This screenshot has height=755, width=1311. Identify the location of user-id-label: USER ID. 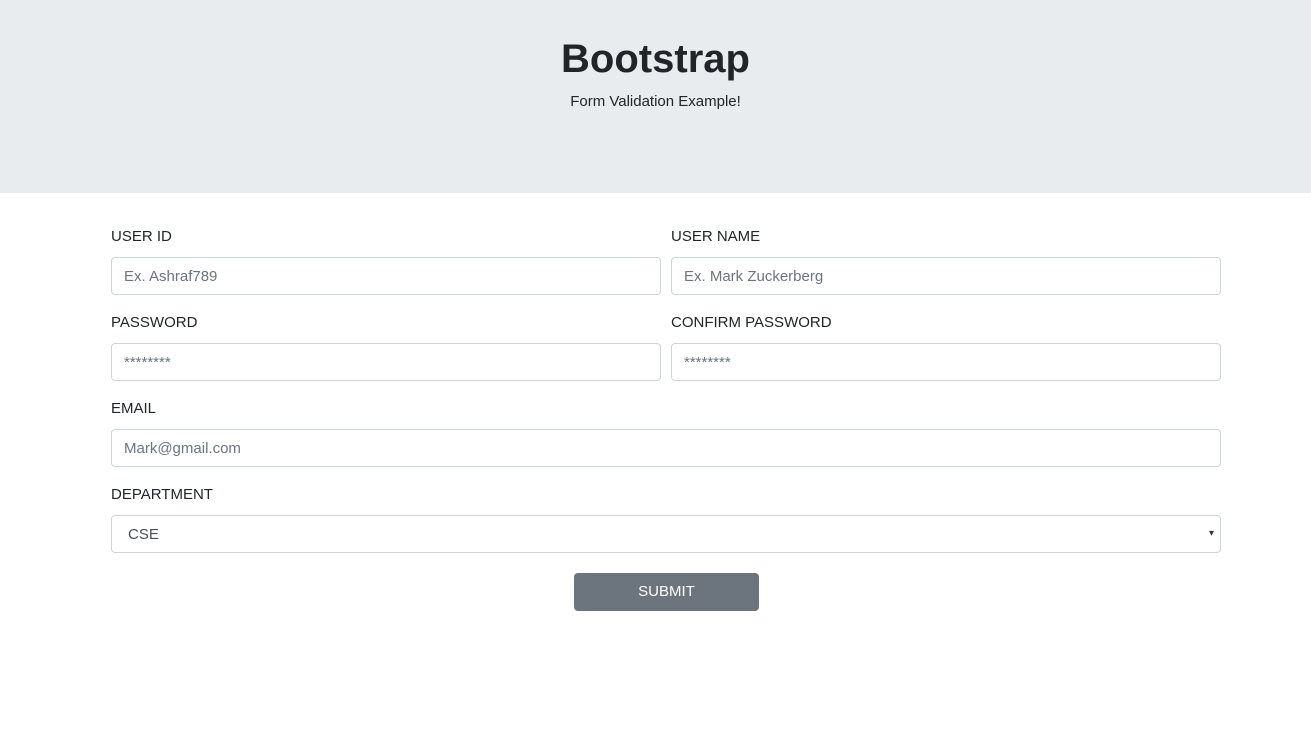
(141, 236).